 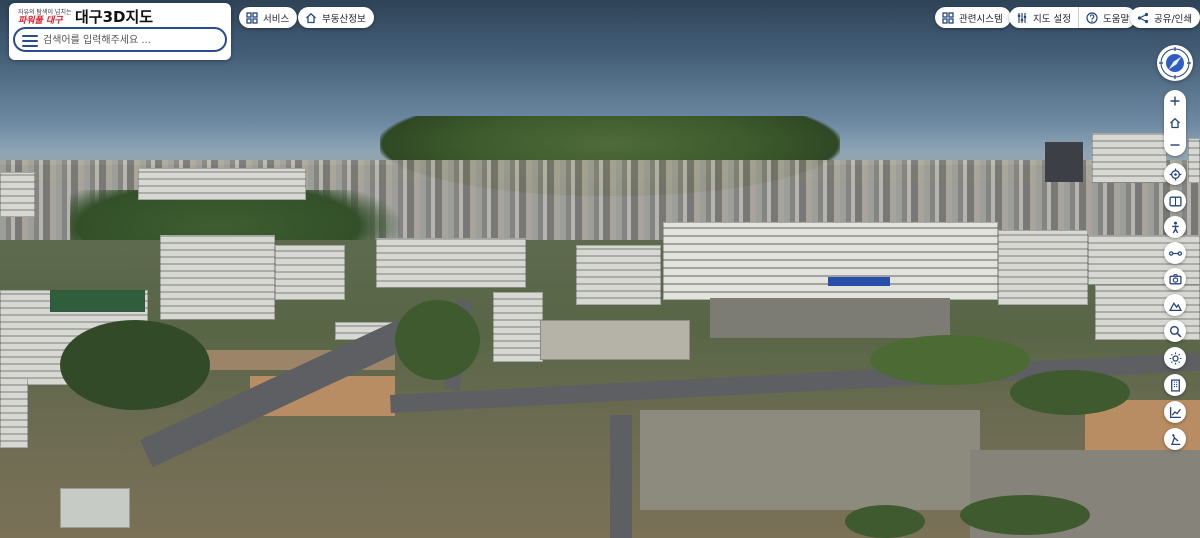 I want to click on help-label: 도움말, so click(x=1116, y=19).